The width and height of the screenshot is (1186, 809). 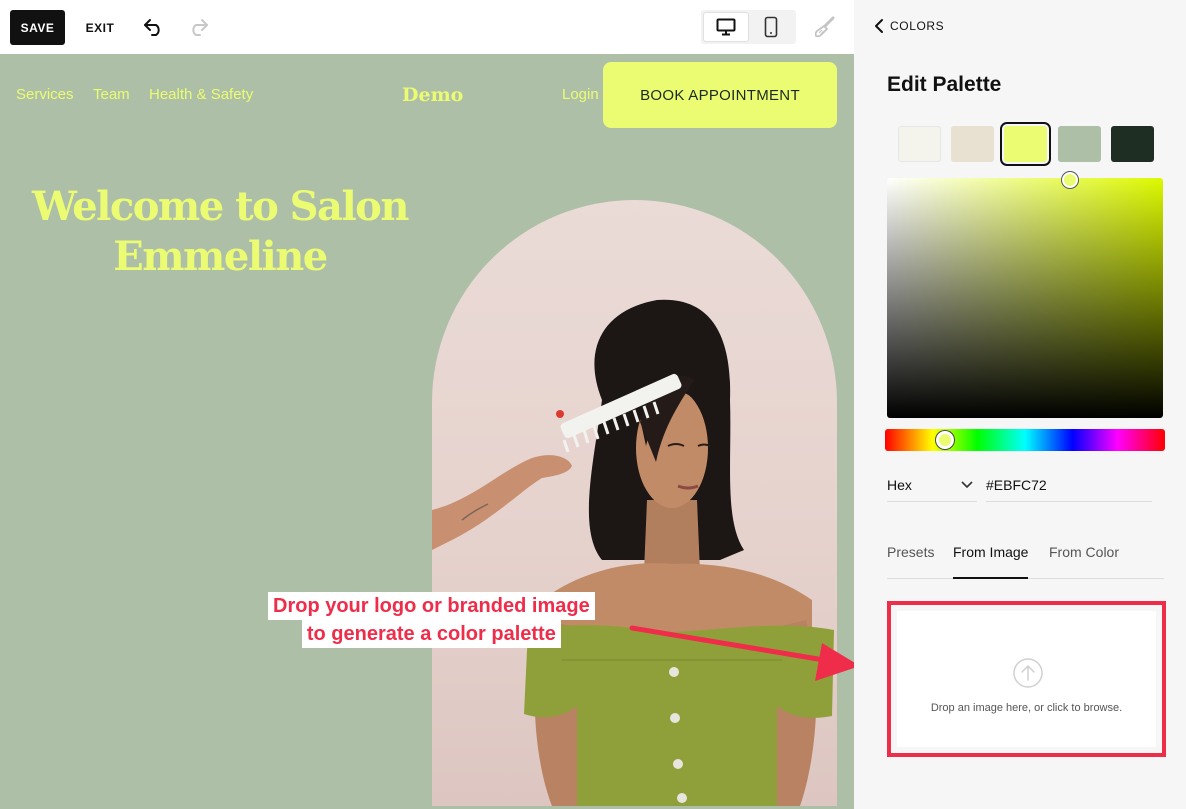 What do you see at coordinates (431, 606) in the screenshot?
I see `callout-line-1: Drop your logo or branded image` at bounding box center [431, 606].